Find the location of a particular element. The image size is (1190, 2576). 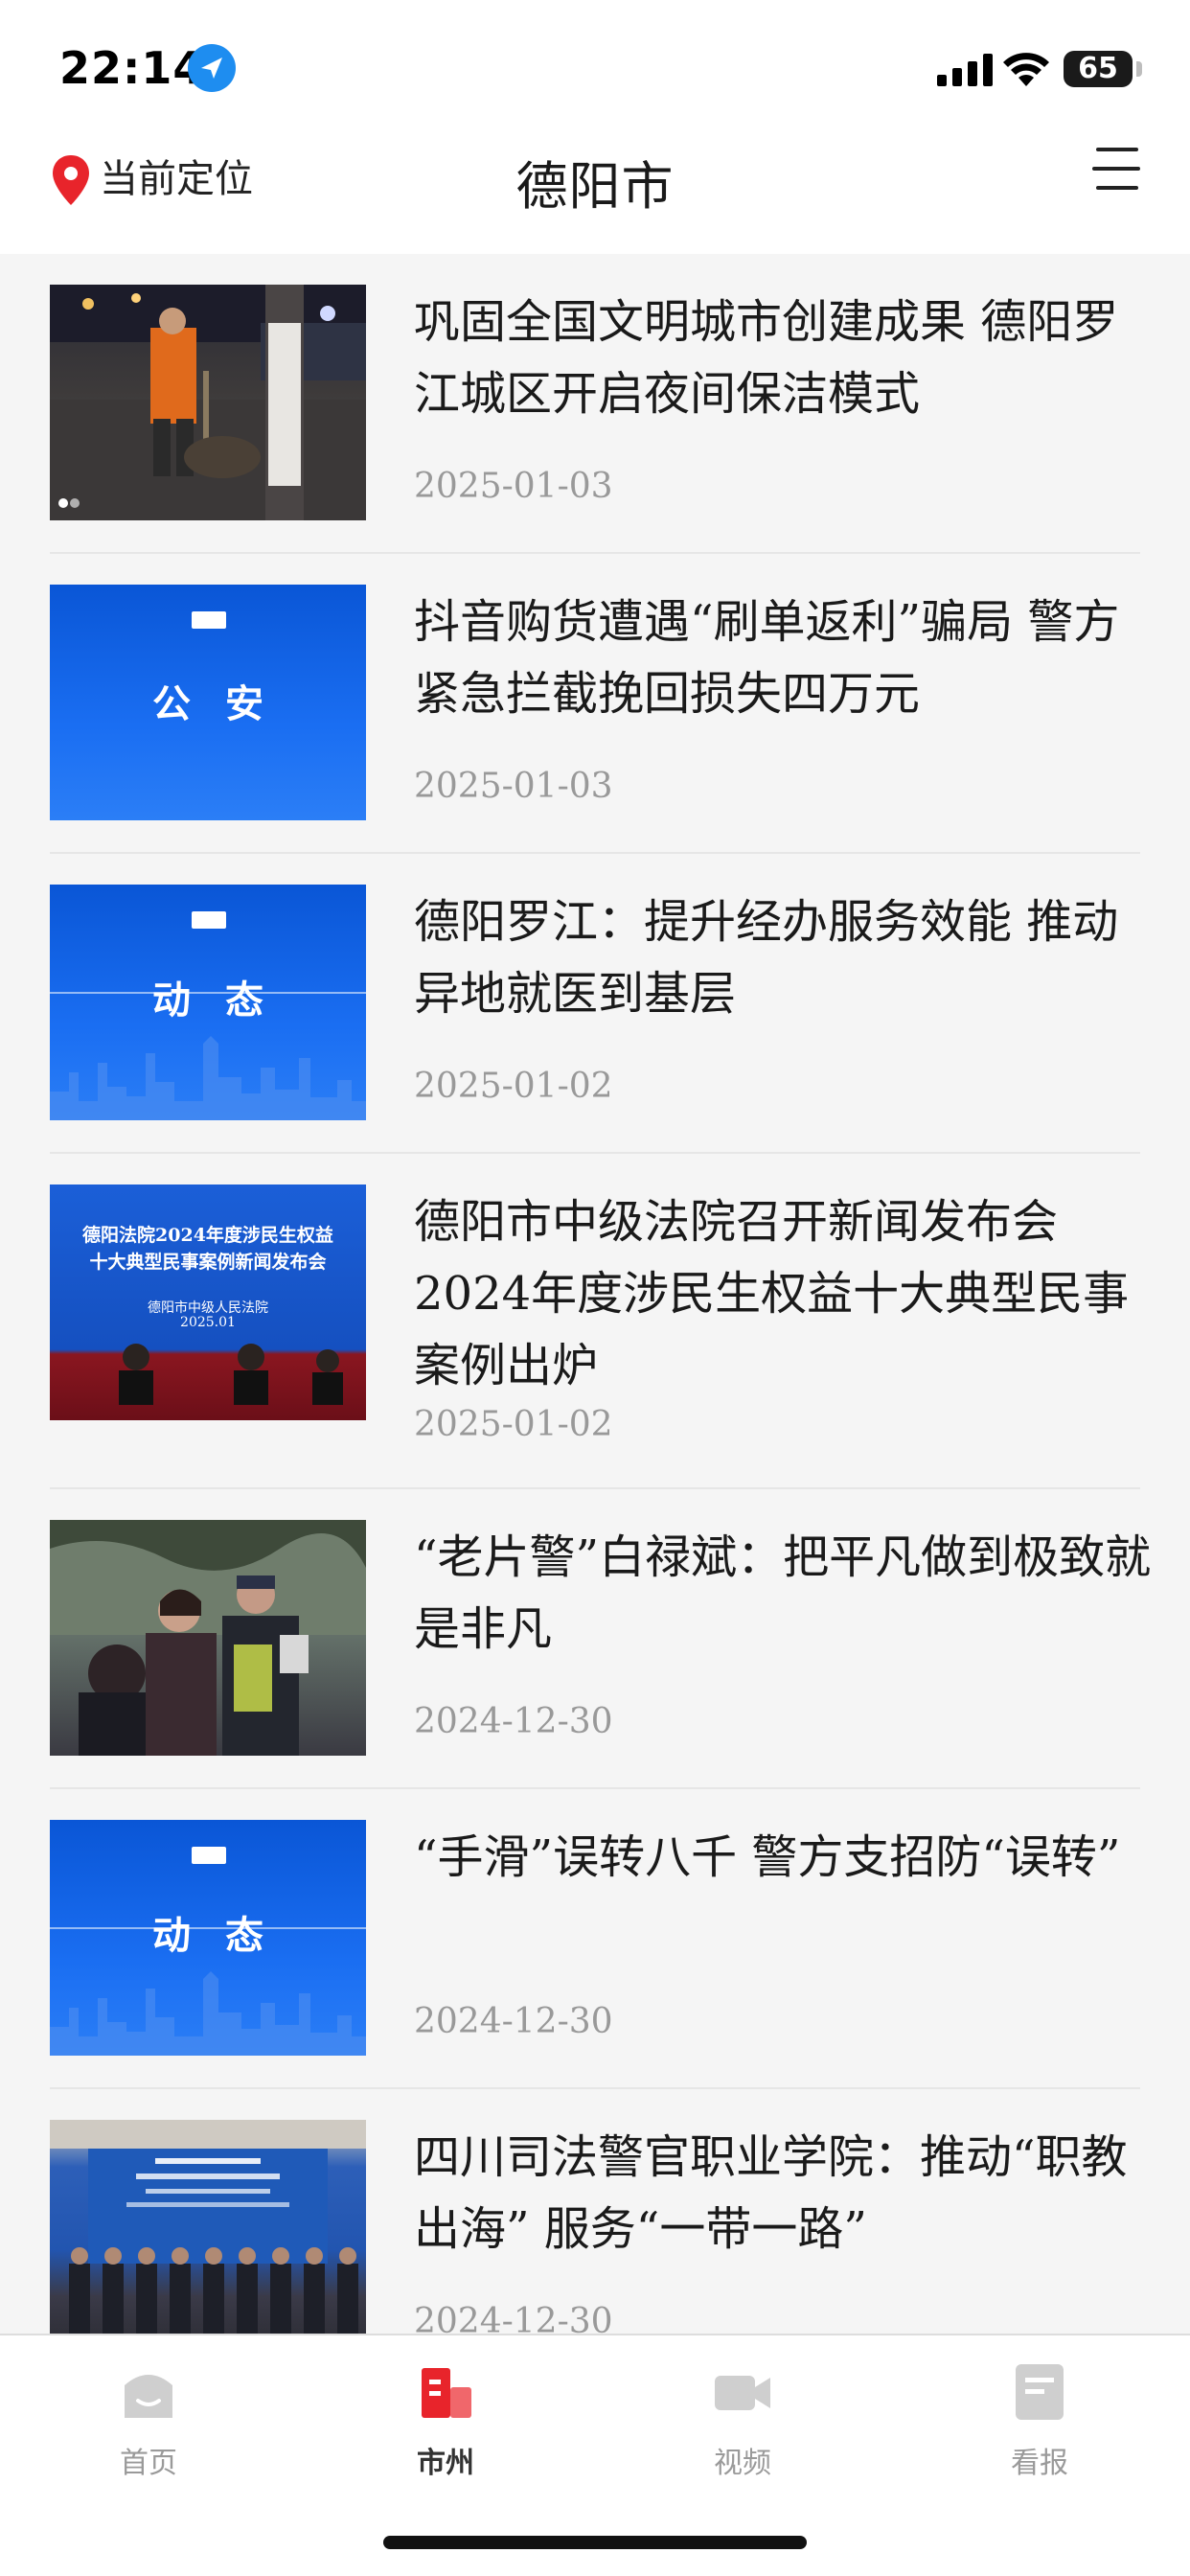

news-item: 巩固全国文明城市创建成果 德阳罗江城区开启夜间保洁模式 2025-01-03 is located at coordinates (595, 404).